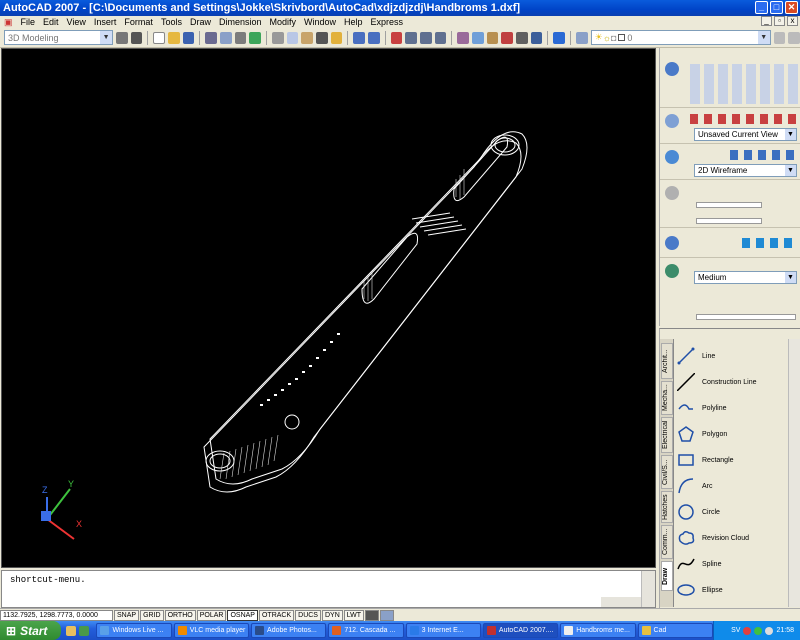 The image size is (800, 640). What do you see at coordinates (729, 221) in the screenshot?
I see `contrast-slider` at bounding box center [729, 221].